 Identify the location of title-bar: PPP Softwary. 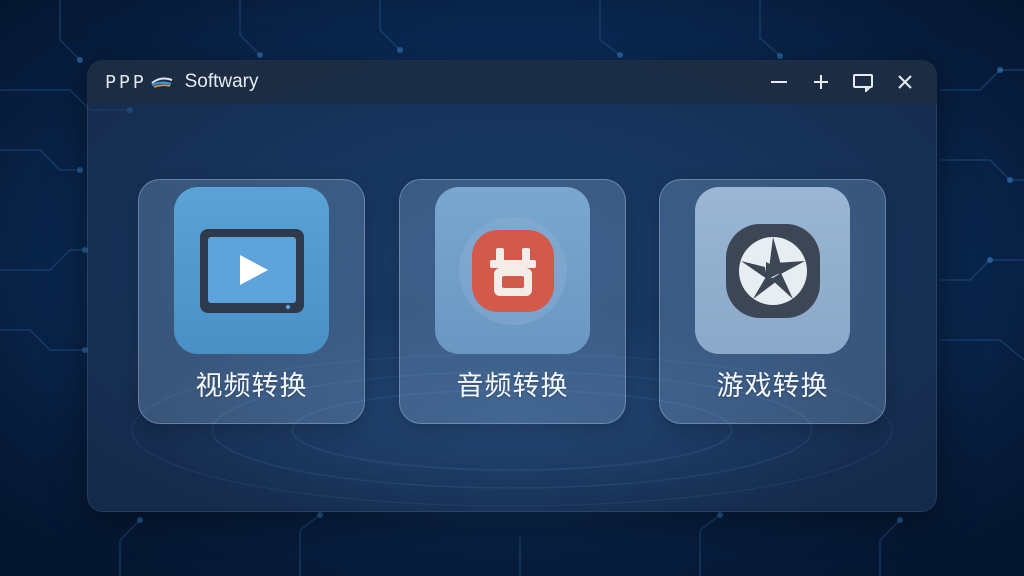
(512, 82).